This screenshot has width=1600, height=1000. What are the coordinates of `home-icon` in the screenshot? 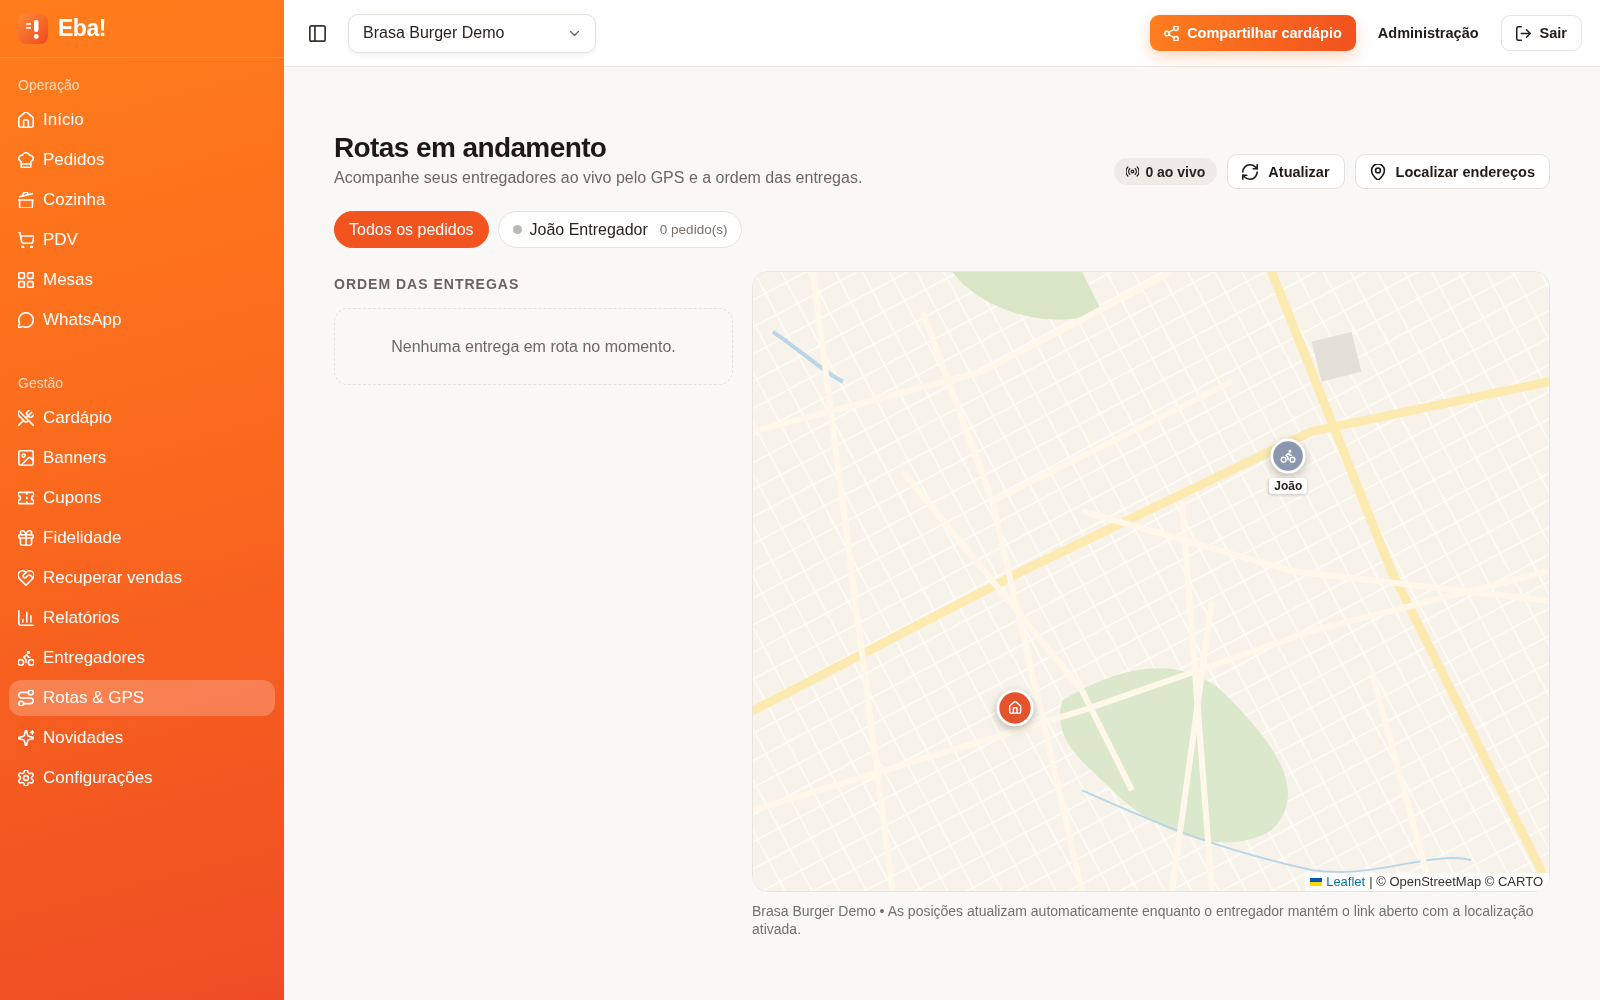 It's located at (26, 120).